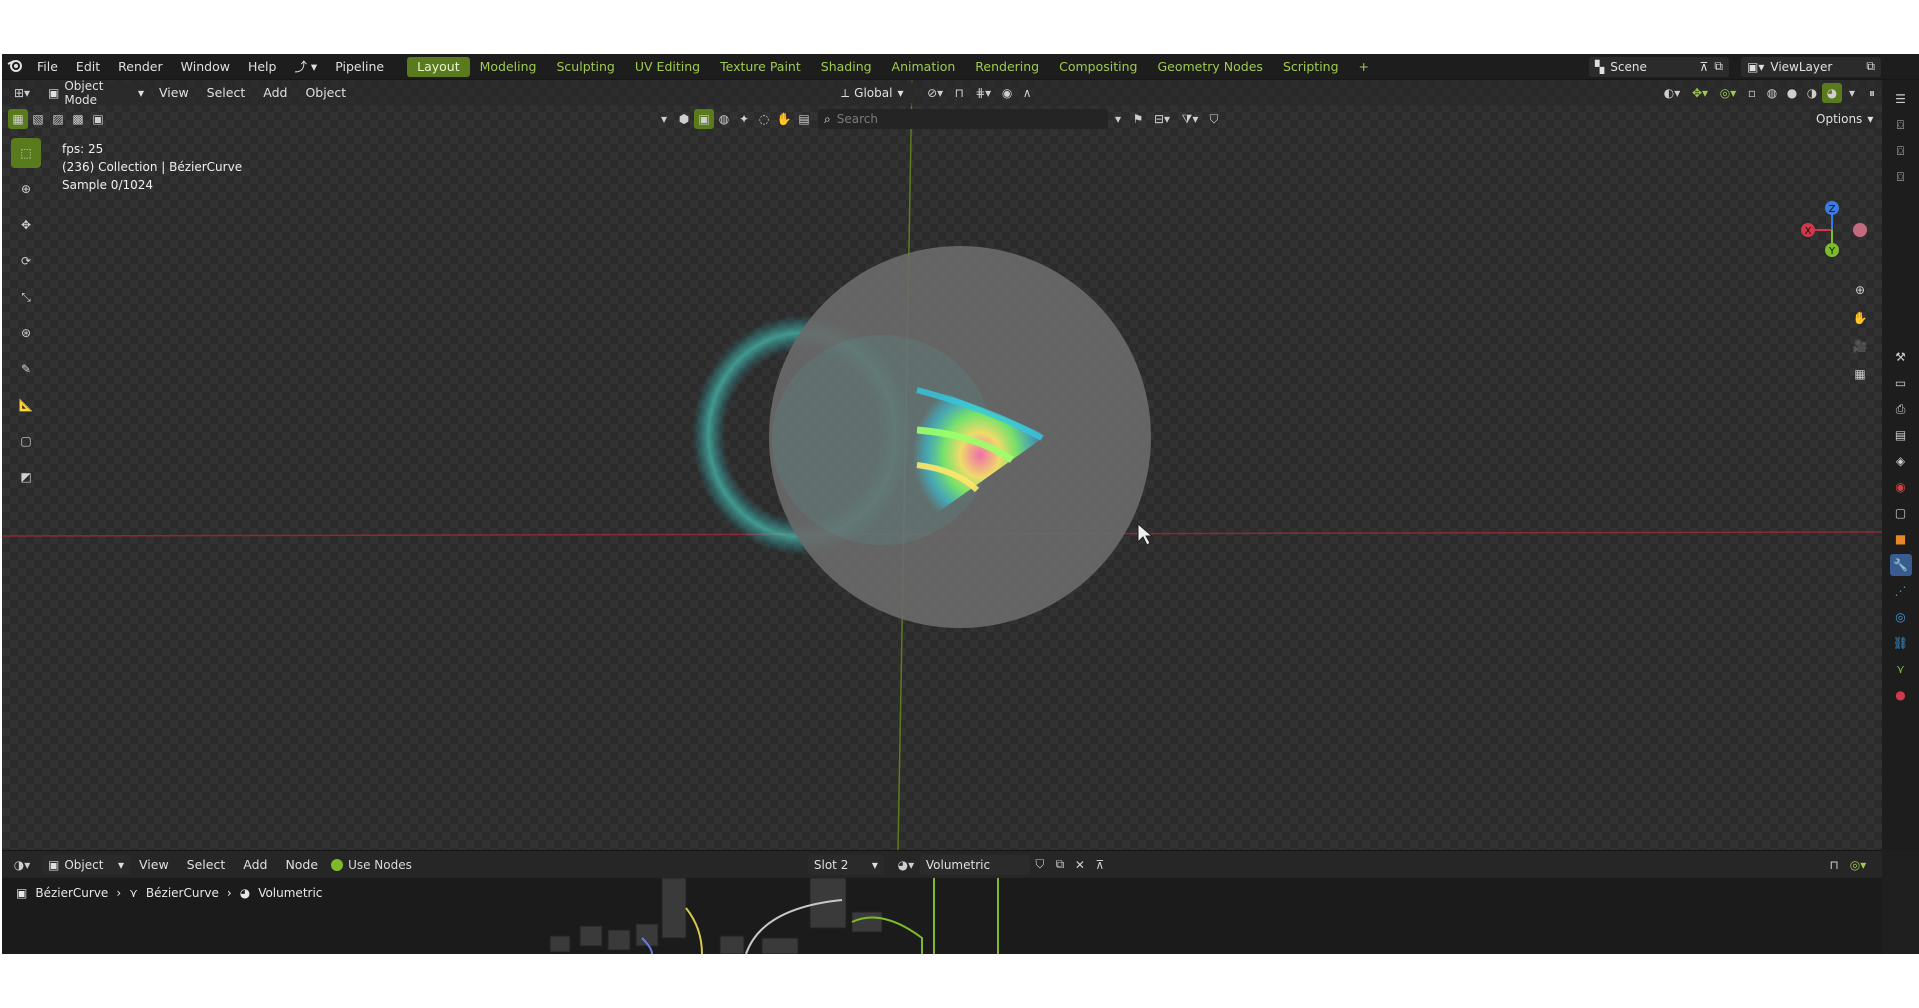 The height and width of the screenshot is (1008, 1919). Describe the element at coordinates (1007, 67) in the screenshot. I see `tab-rendering: Rendering` at that location.